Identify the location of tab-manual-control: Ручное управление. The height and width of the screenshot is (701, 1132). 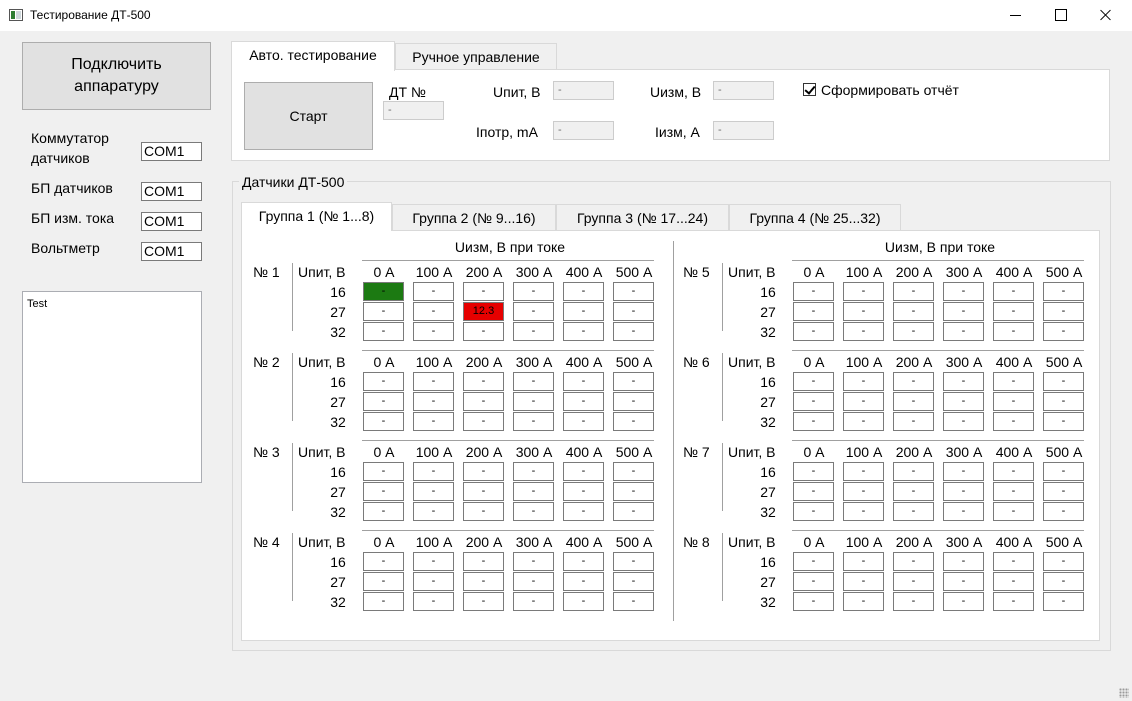
(476, 56).